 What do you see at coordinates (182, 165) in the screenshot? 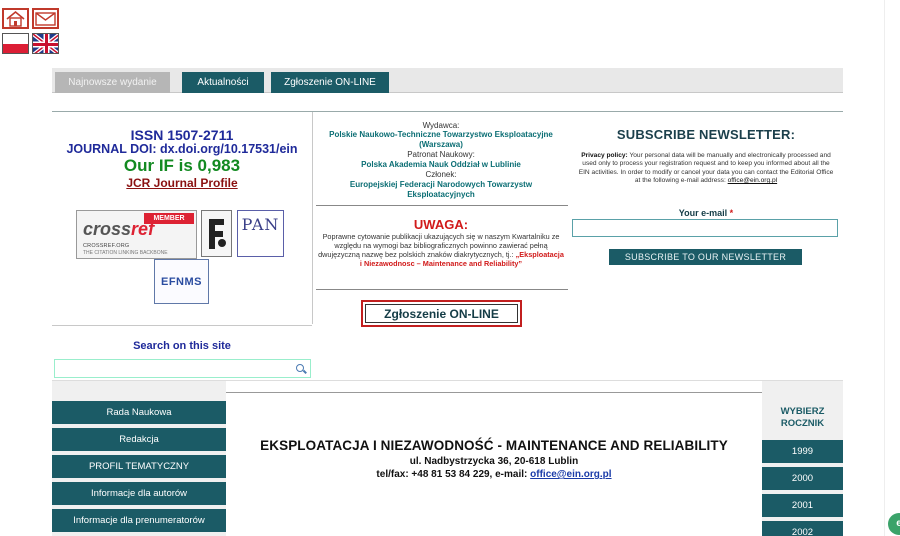
I see `impact-factor: Our IF is 0,983` at bounding box center [182, 165].